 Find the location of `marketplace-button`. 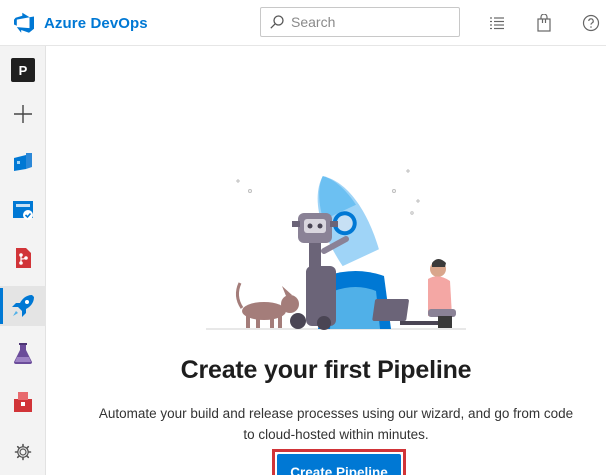

marketplace-button is located at coordinates (544, 23).